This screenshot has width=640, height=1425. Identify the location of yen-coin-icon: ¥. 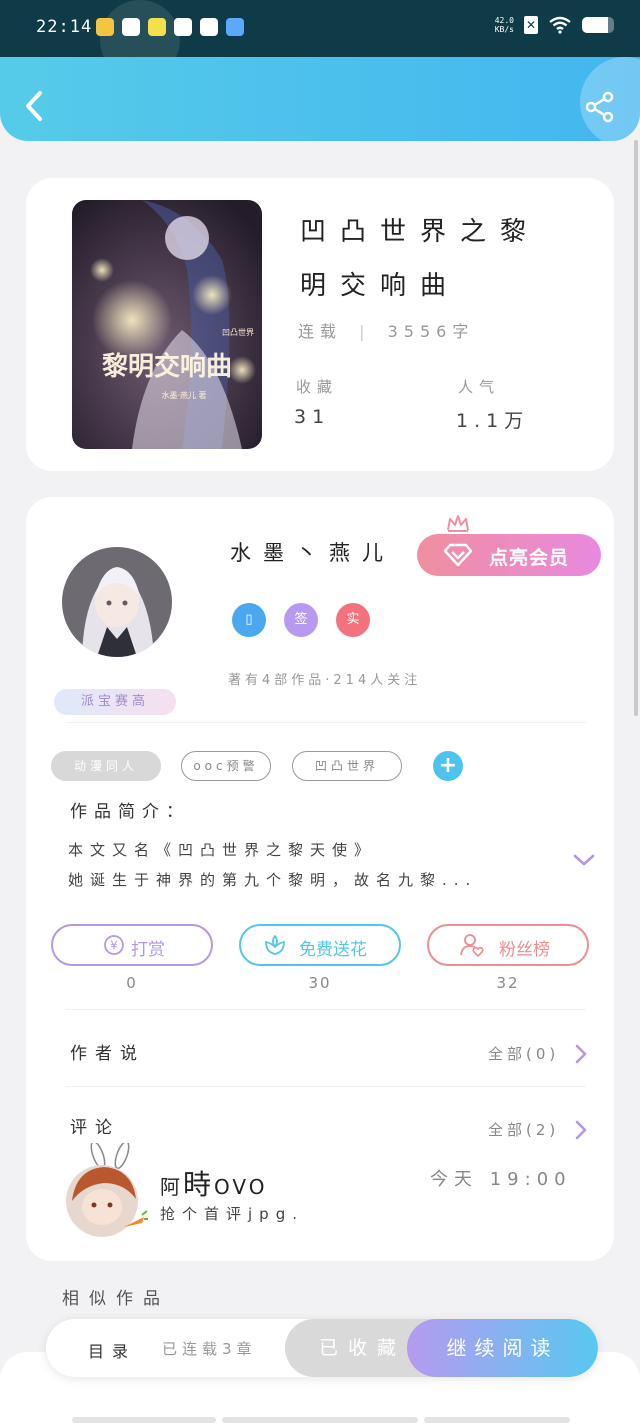
(114, 945).